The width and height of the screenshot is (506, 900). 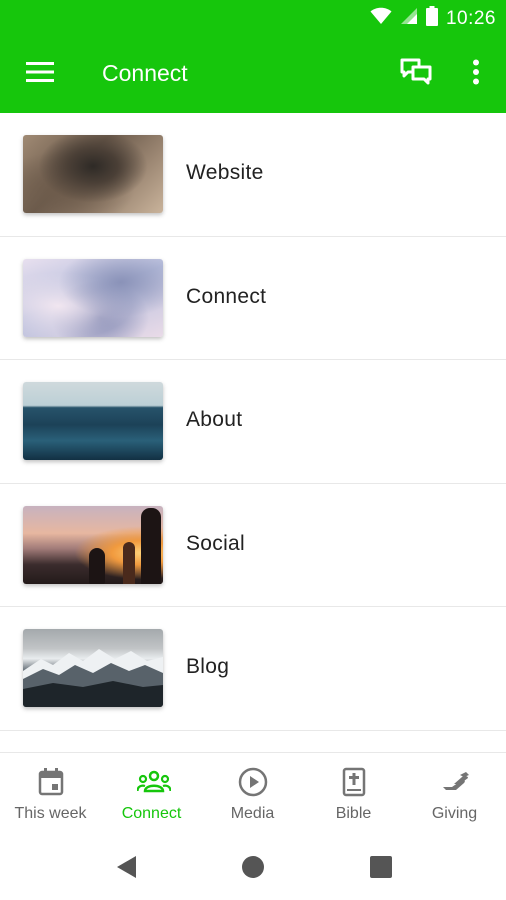 I want to click on website-thumbnail, so click(x=93, y=174).